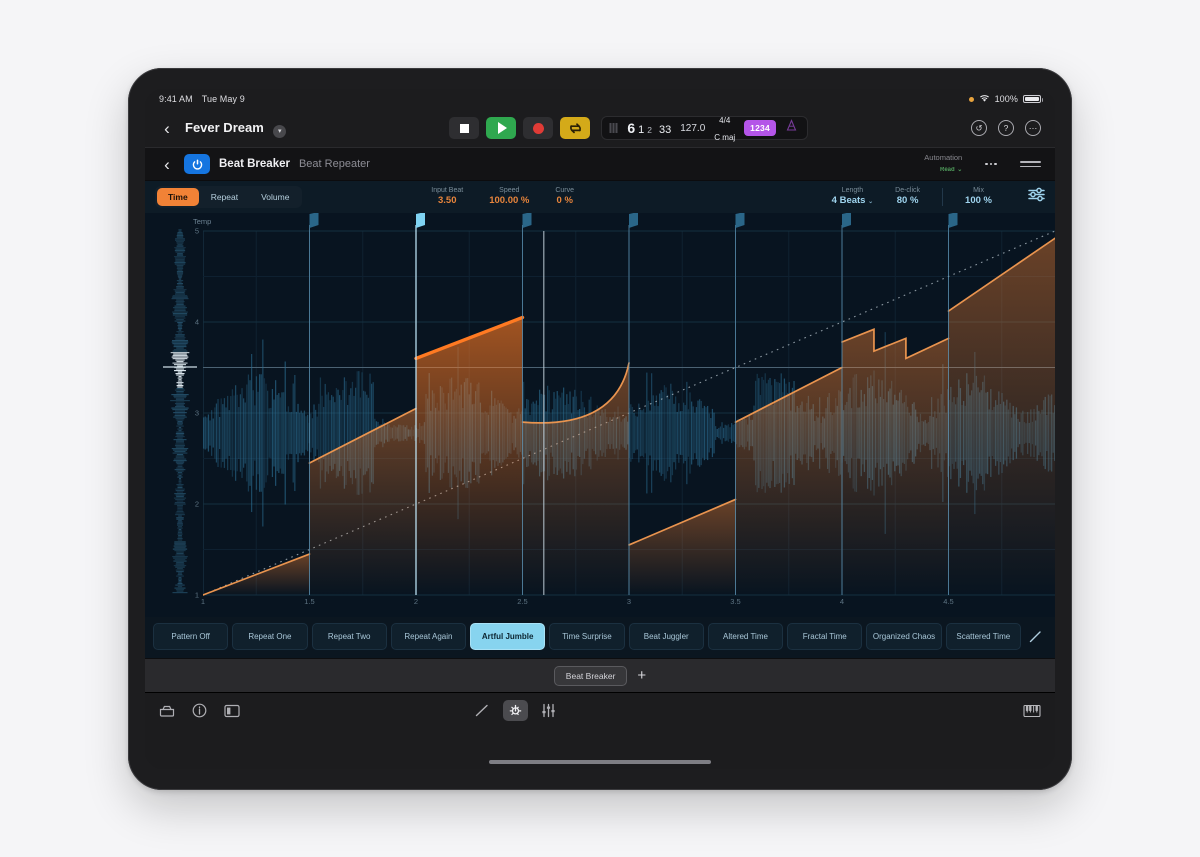 This screenshot has height=857, width=1200. What do you see at coordinates (631, 128) in the screenshot?
I see `lcd-bar: 6` at bounding box center [631, 128].